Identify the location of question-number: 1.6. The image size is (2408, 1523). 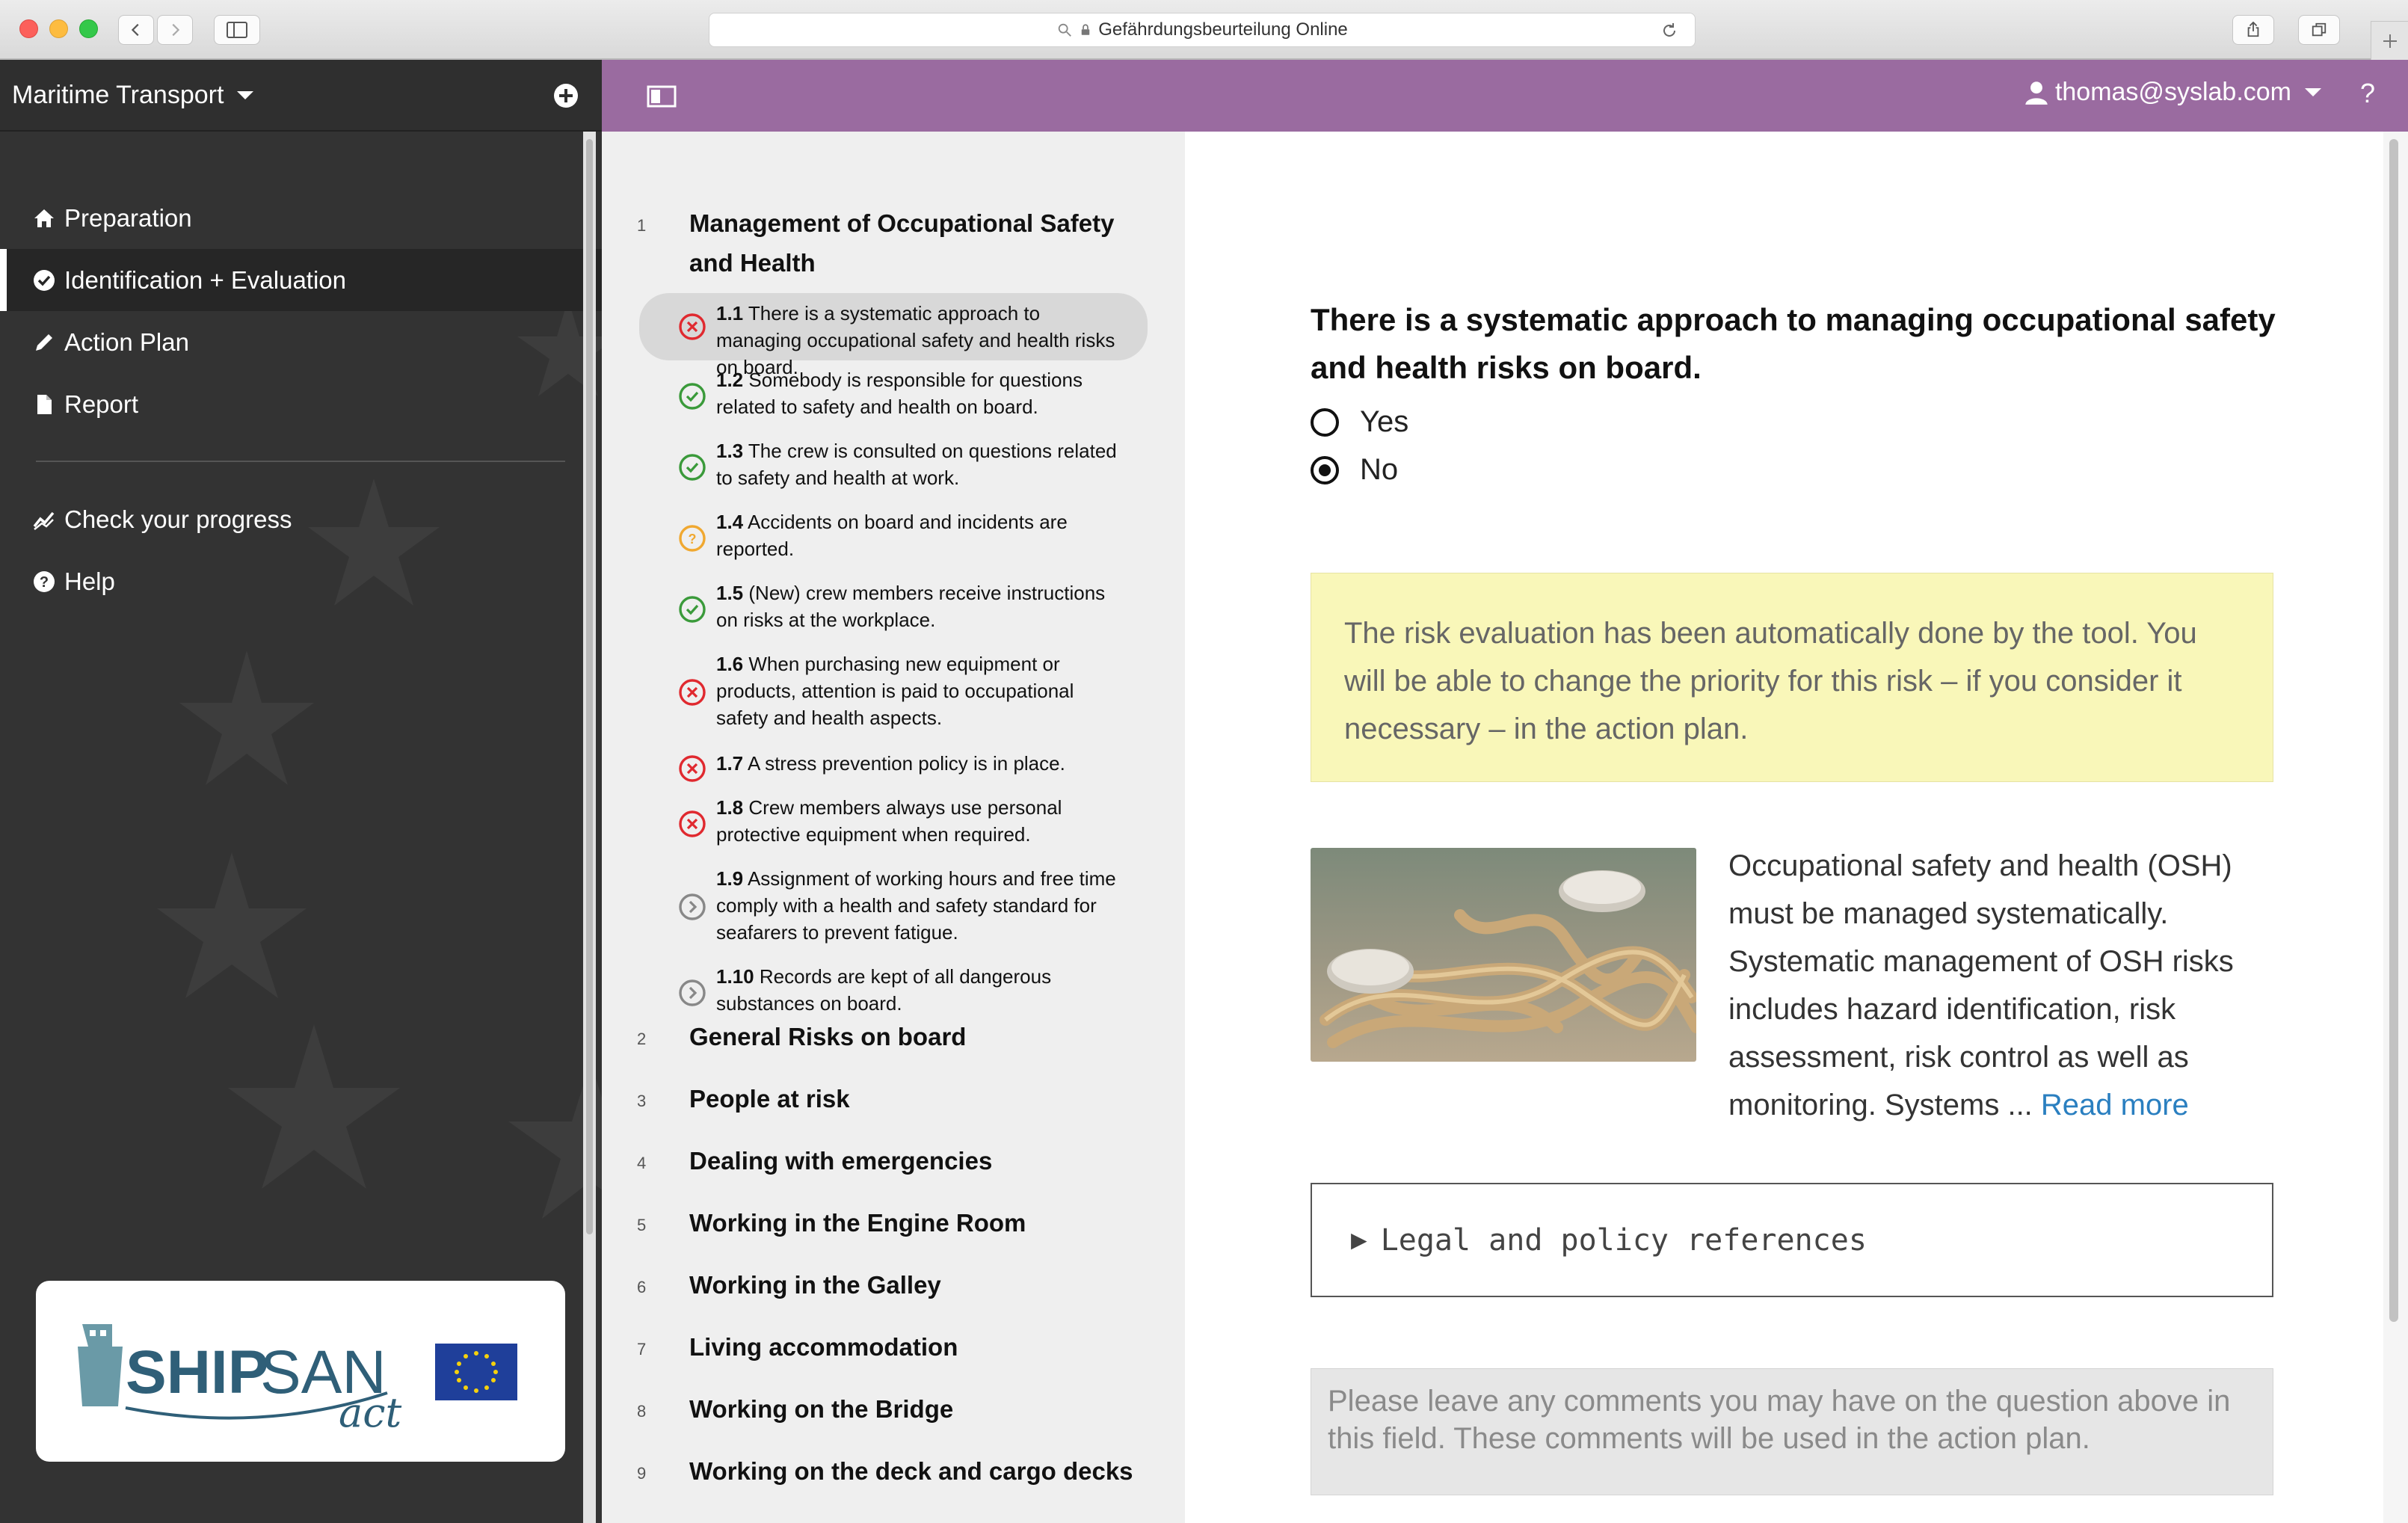
(730, 664).